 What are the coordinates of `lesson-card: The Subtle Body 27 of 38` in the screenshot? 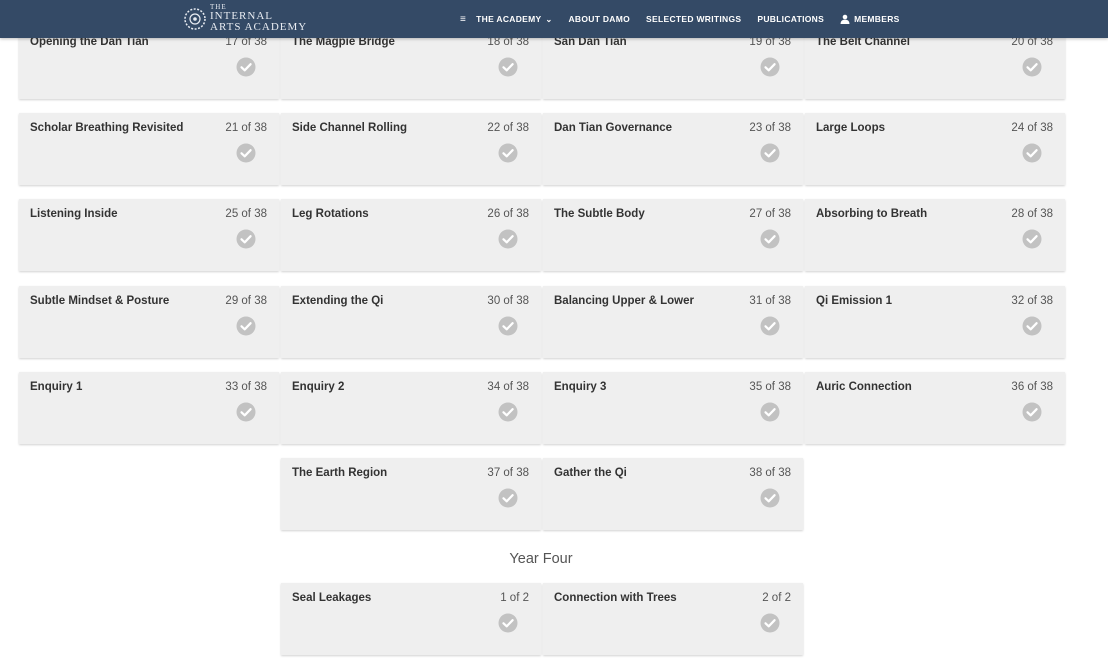 It's located at (673, 235).